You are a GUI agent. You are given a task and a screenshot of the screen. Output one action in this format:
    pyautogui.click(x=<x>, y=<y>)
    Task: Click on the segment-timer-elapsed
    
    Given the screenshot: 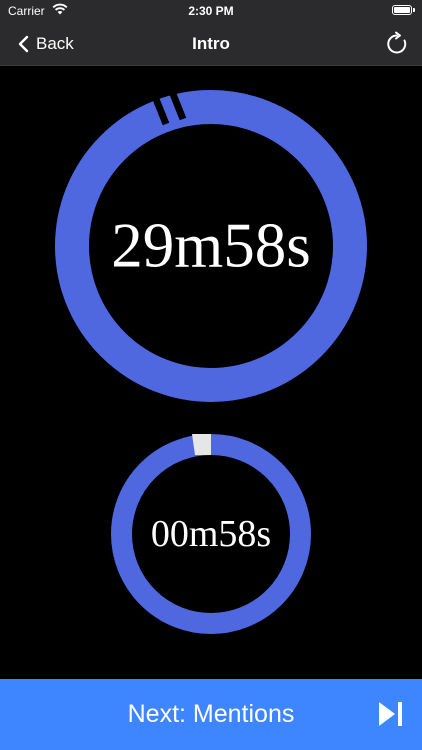 What is the action you would take?
    pyautogui.click(x=201, y=444)
    